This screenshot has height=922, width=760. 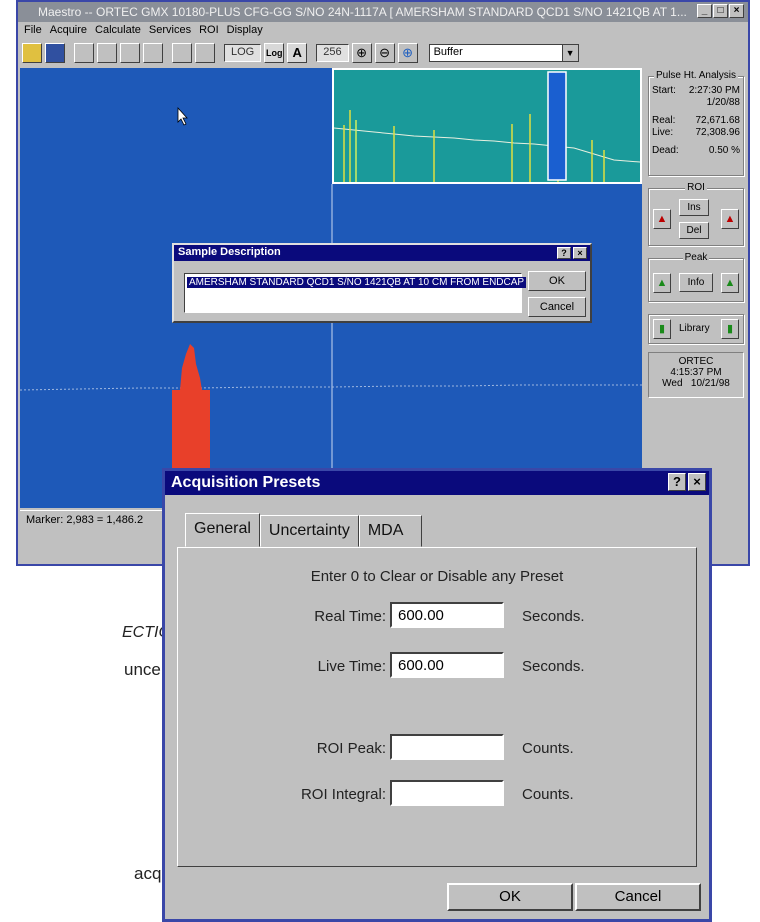 What do you see at coordinates (720, 11) in the screenshot?
I see `maximize-button: □` at bounding box center [720, 11].